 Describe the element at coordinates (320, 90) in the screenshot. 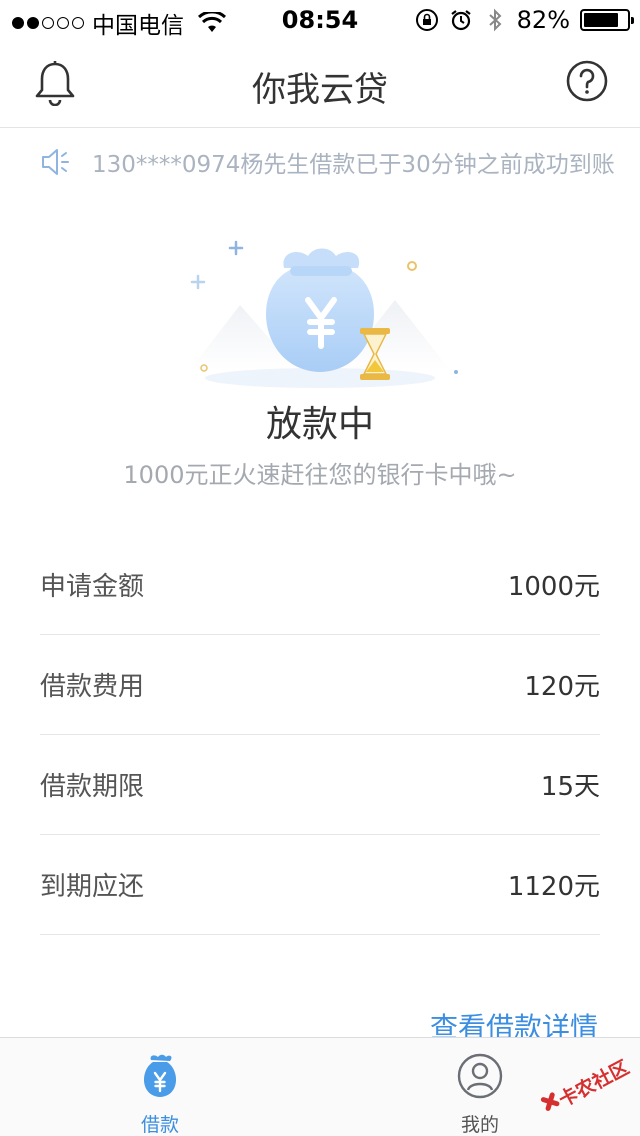

I see `page-title: 你我云贷` at that location.